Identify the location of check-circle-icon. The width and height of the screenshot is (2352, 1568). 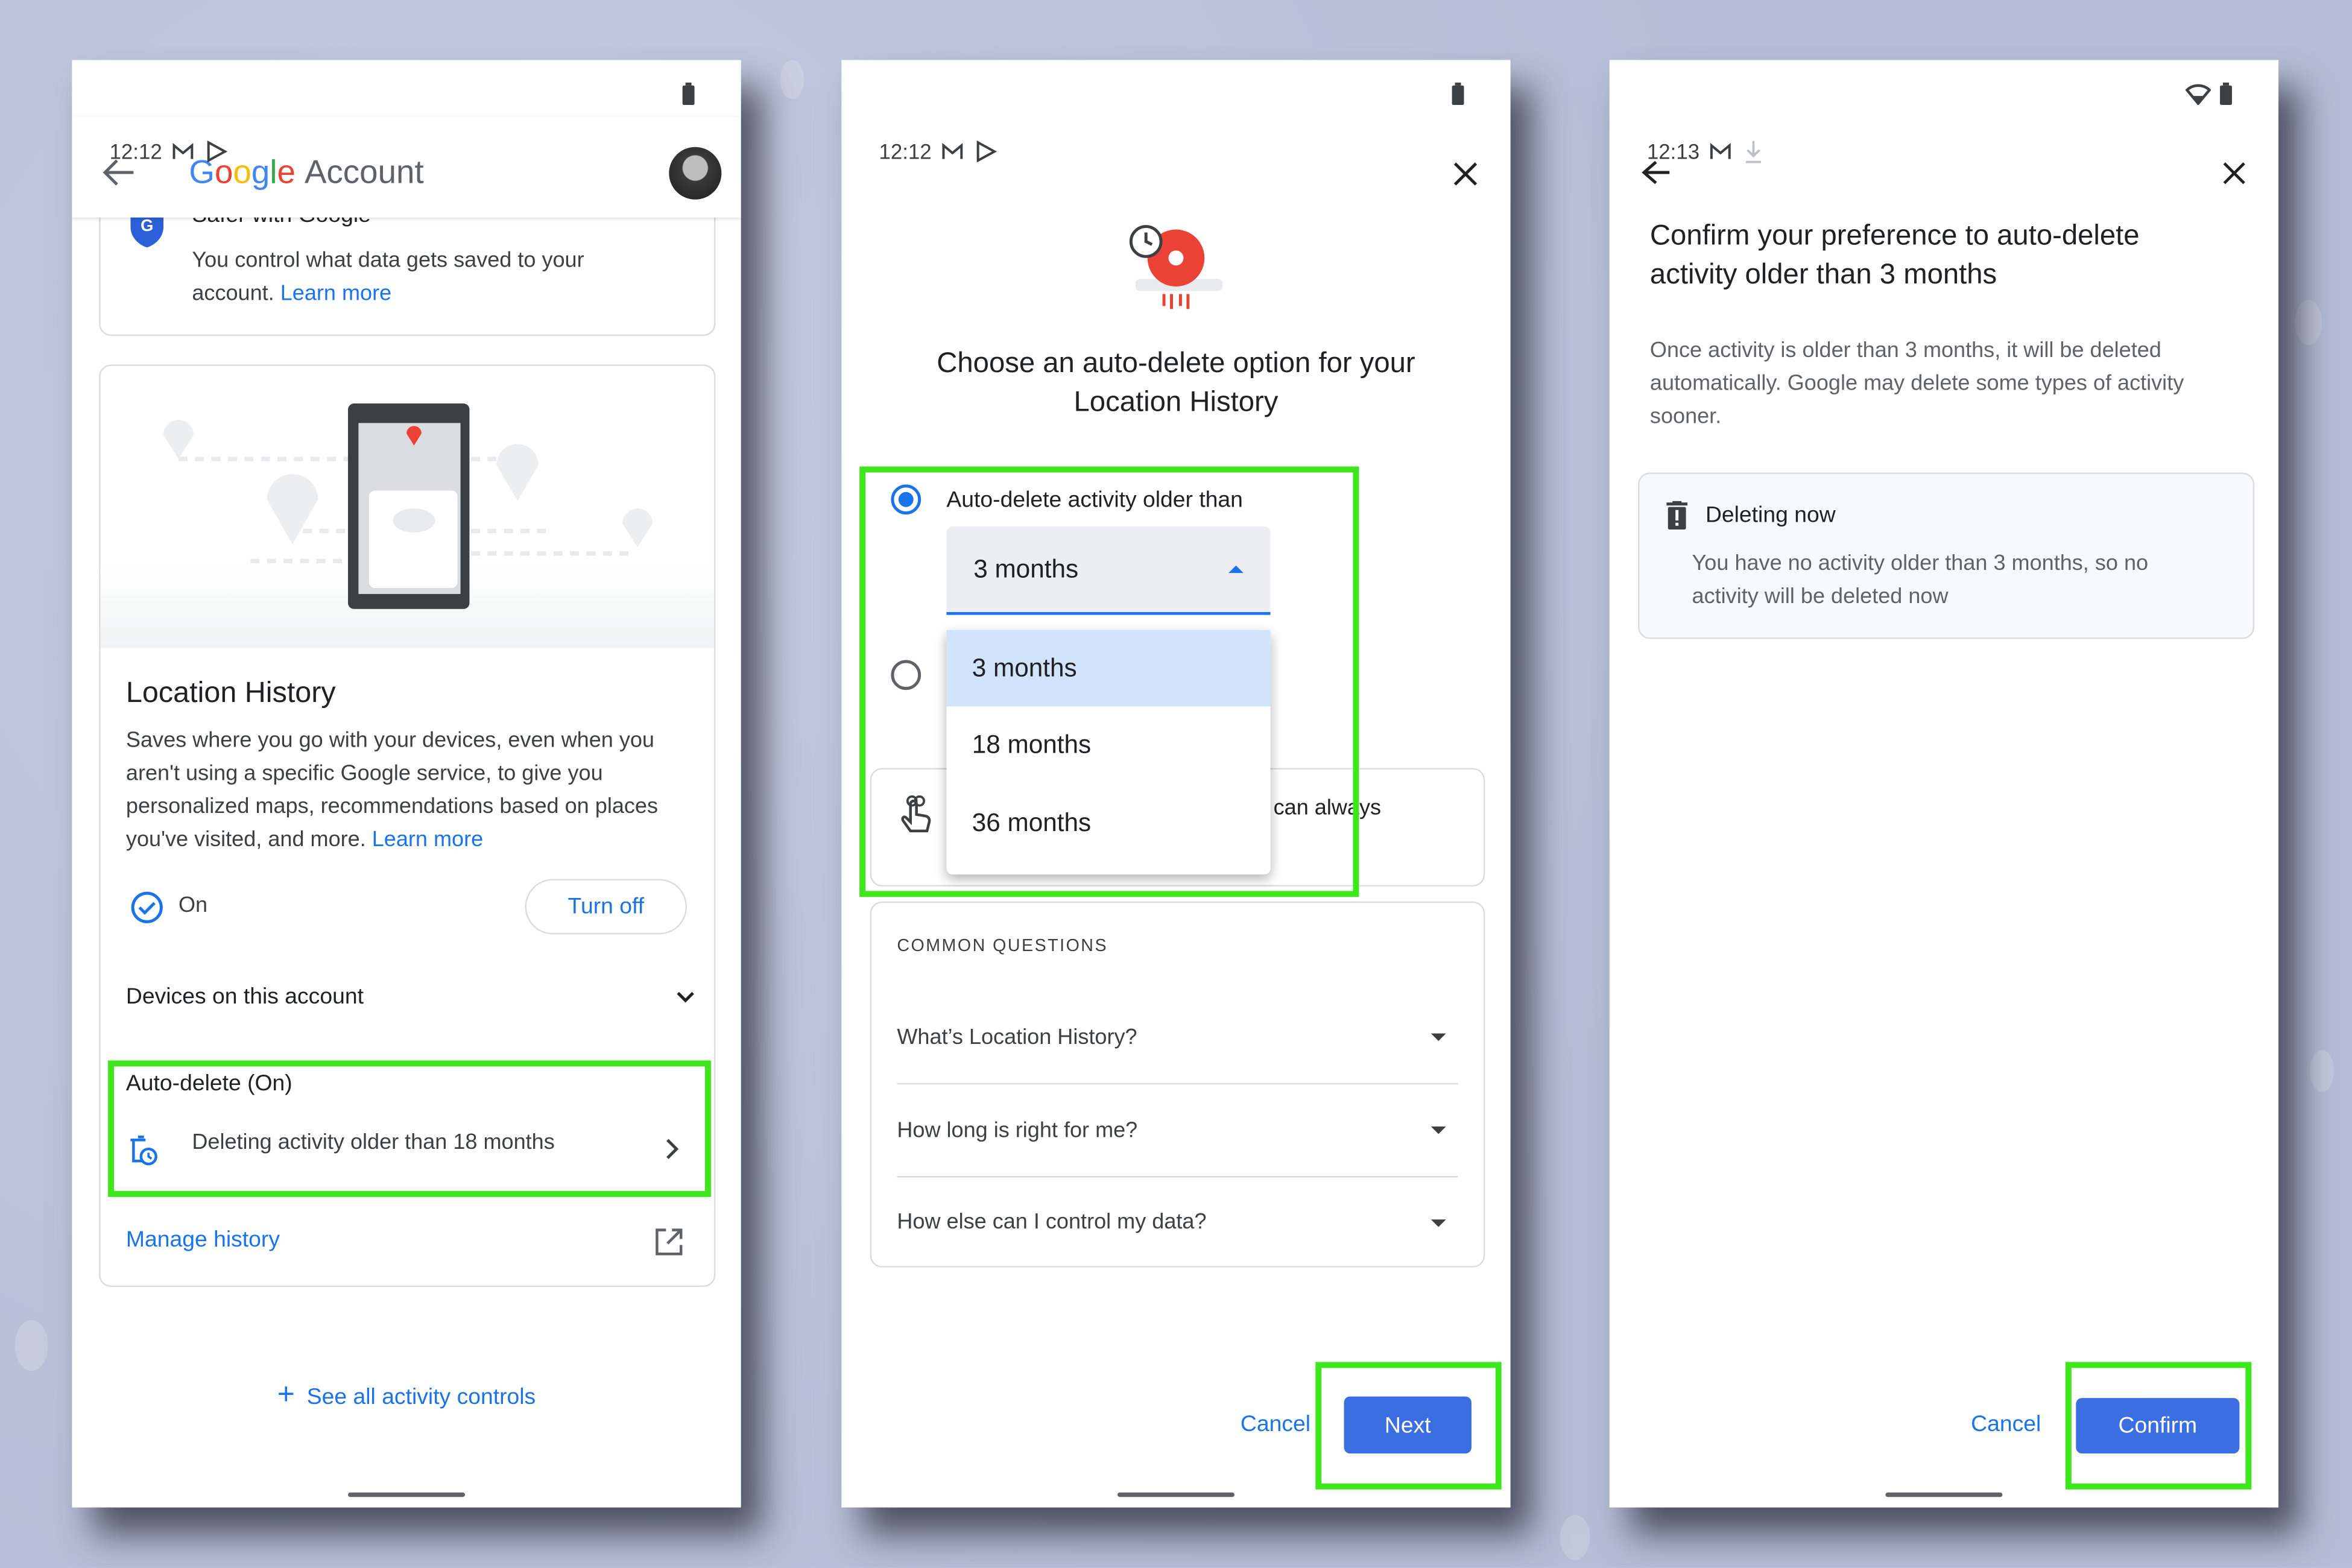
(147, 907).